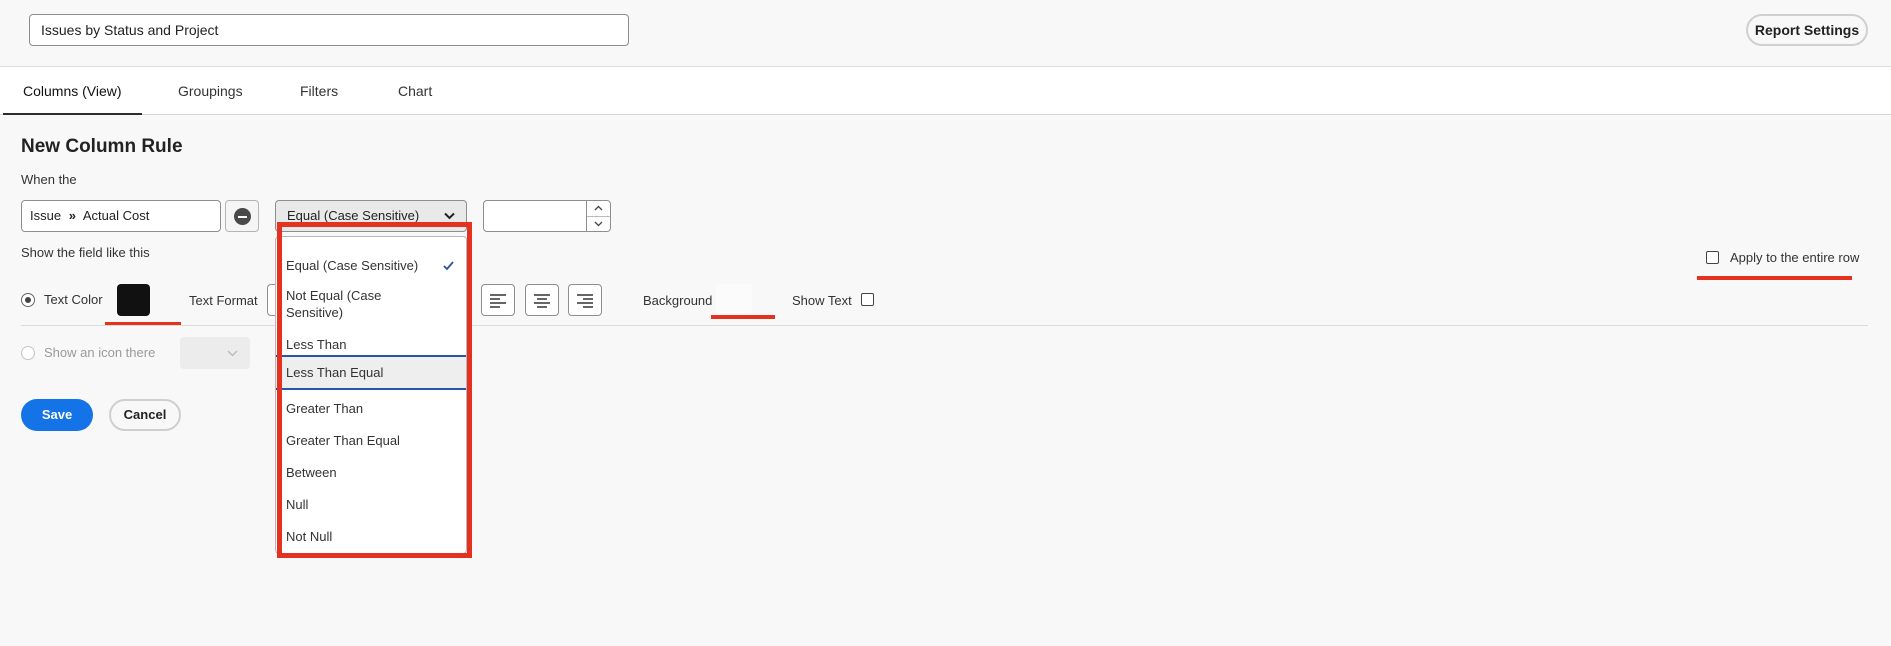  What do you see at coordinates (353, 215) in the screenshot?
I see `operator-selected-label: Equal (Case Sensitive)` at bounding box center [353, 215].